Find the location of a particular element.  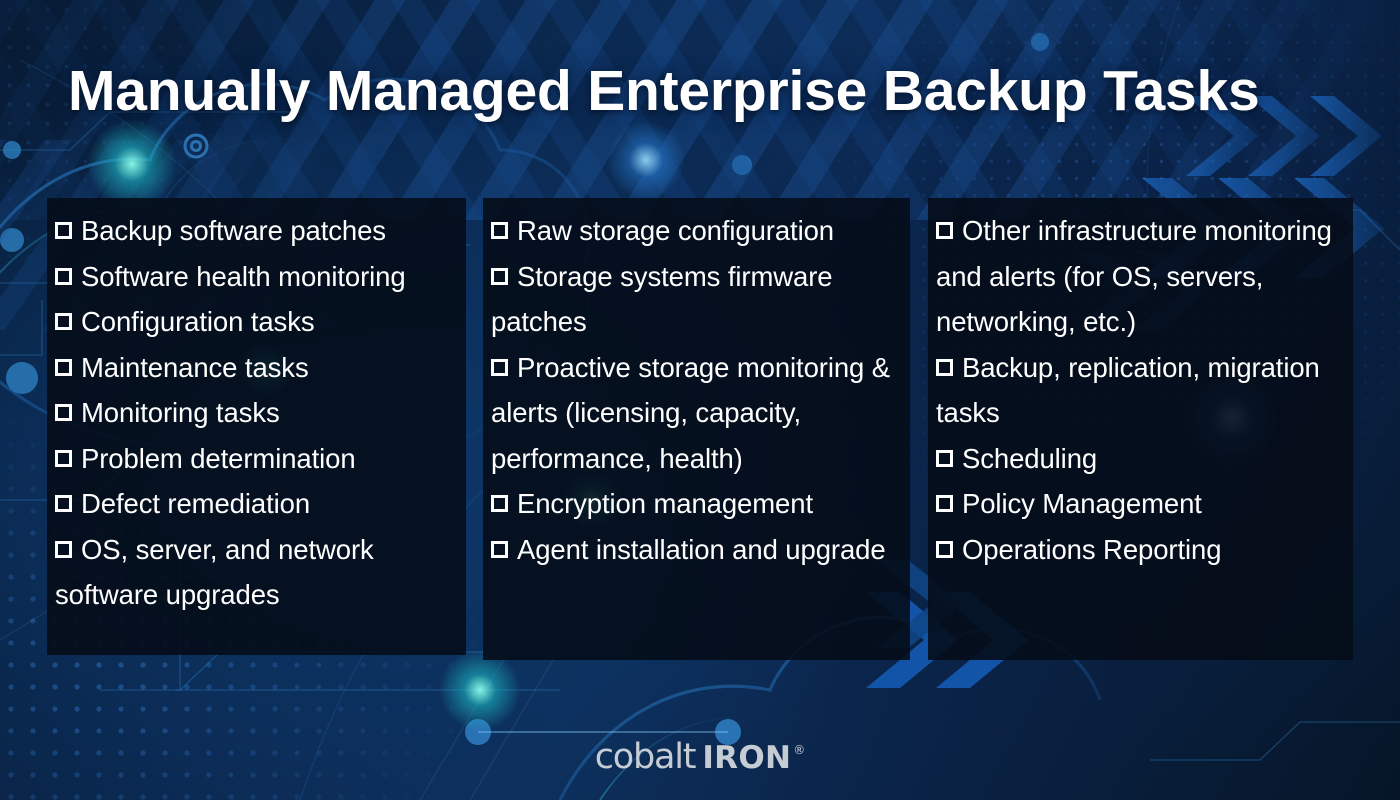

page-title: Manually Managed Enterprise Backup Tasks is located at coordinates (664, 91).